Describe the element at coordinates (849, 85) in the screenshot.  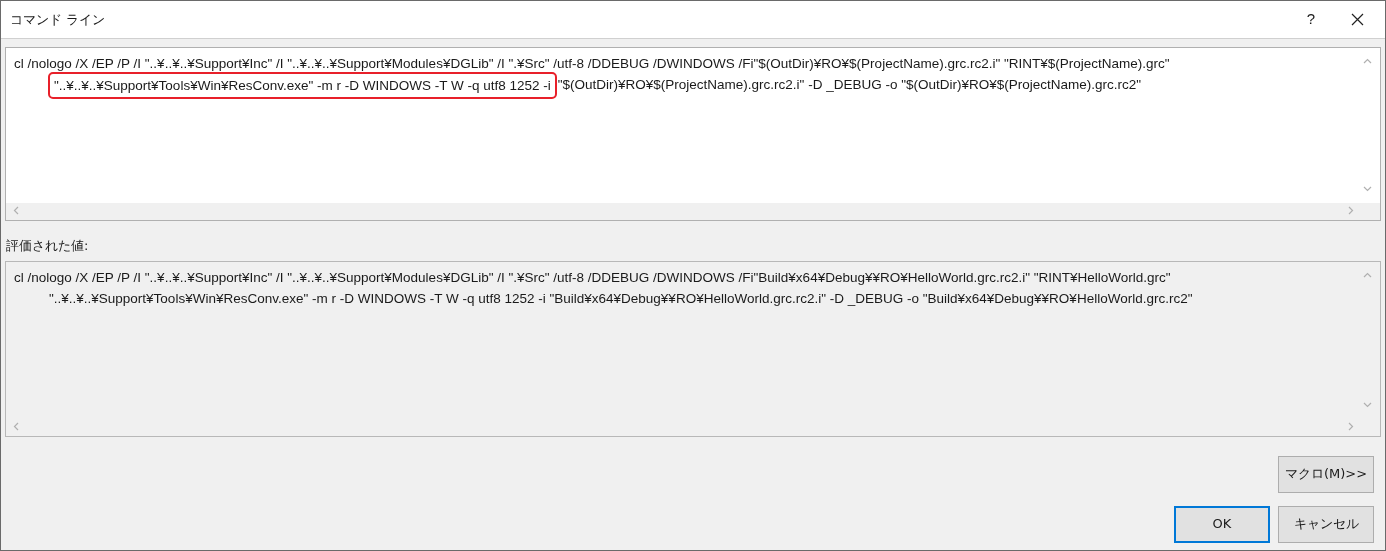
I see `command-text: "$(OutDir)¥RO¥$(ProjectName).grc.rc2.i" -D _DEBUG -o "$(OutDir)¥RO¥$(ProjectName).grc.rc2"` at that location.